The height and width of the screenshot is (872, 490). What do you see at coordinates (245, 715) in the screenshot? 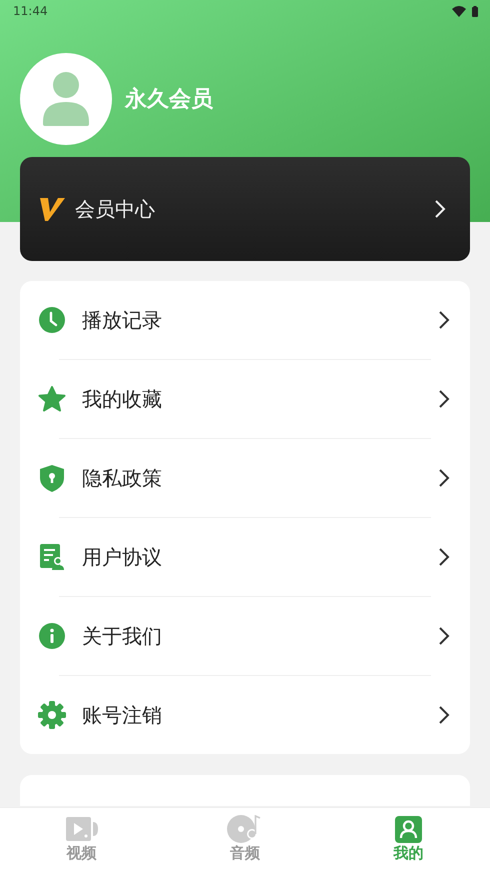
I see `menu-item: 账号注销` at bounding box center [245, 715].